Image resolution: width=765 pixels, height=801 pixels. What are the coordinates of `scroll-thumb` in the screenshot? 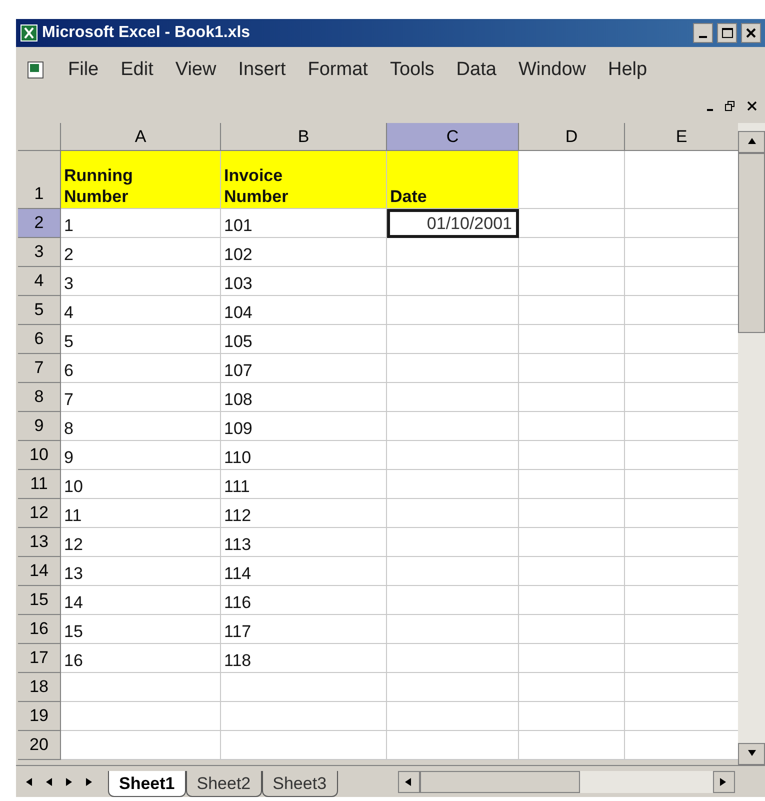 It's located at (751, 243).